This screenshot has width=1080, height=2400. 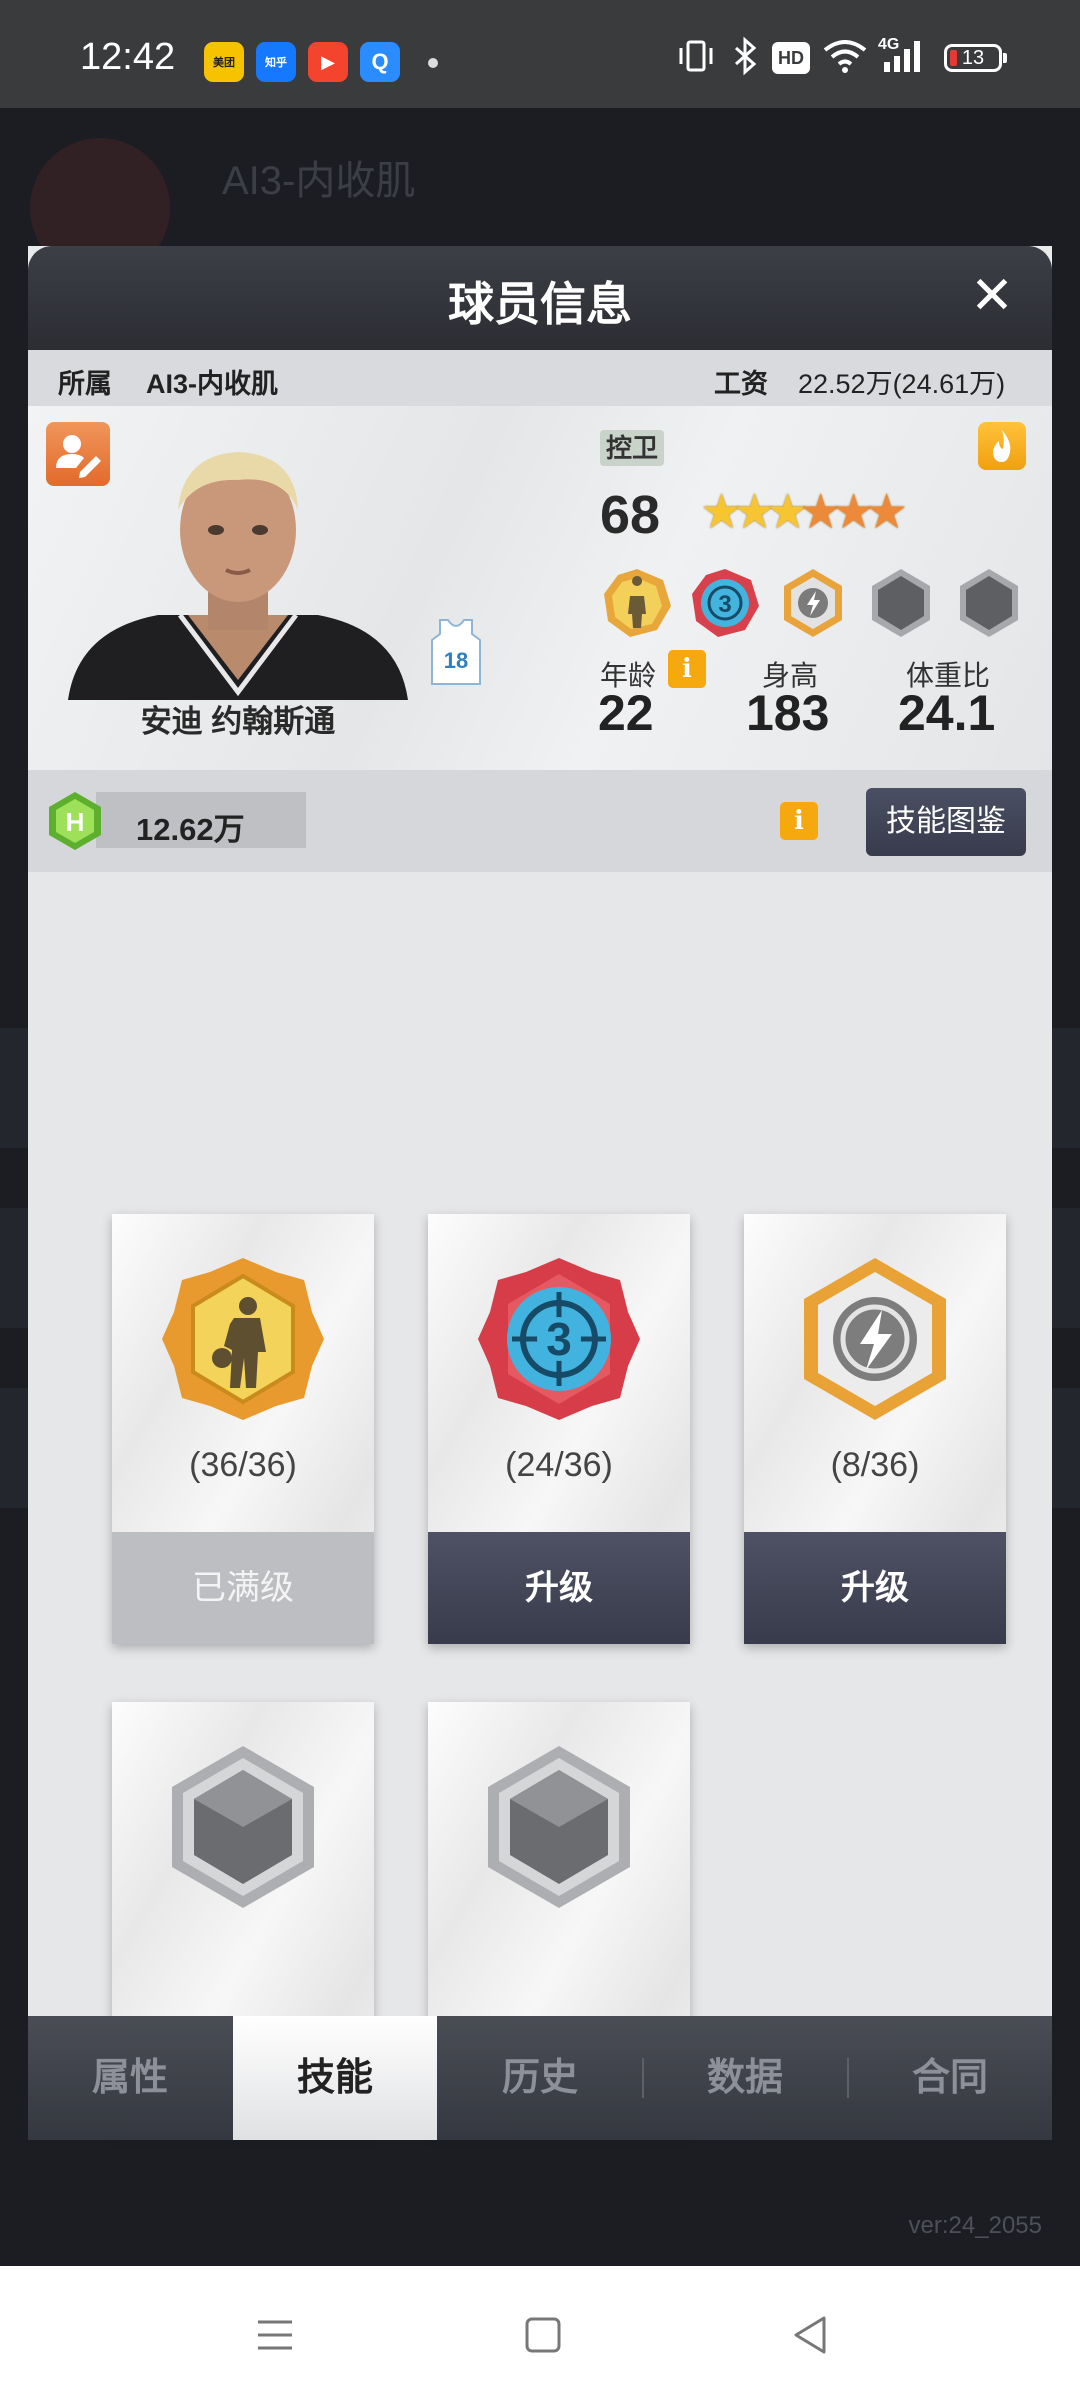 What do you see at coordinates (687, 669) in the screenshot?
I see `age-info-icon: i` at bounding box center [687, 669].